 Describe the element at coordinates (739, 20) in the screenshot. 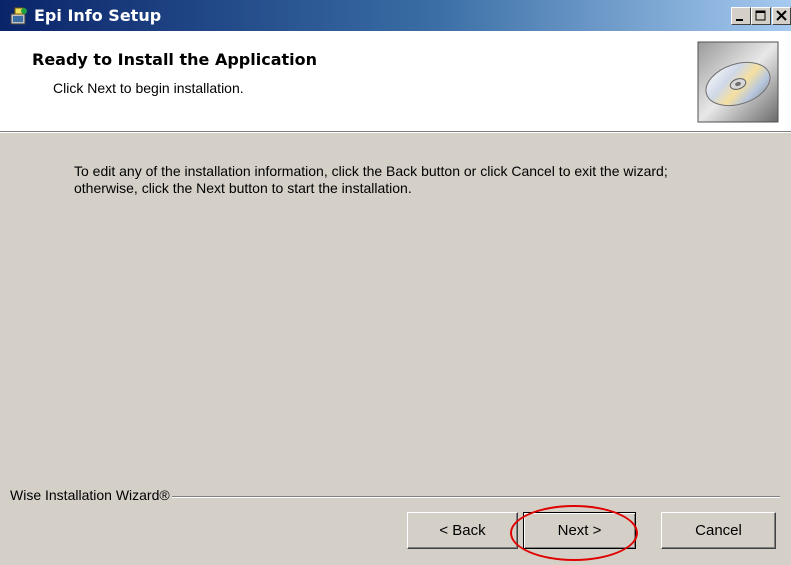

I see `minimize-icon` at that location.